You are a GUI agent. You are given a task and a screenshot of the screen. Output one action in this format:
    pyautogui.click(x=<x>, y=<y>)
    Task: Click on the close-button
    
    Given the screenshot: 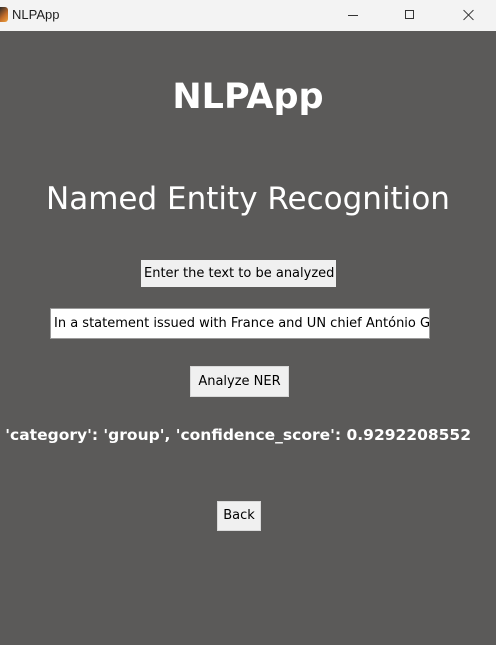 What is the action you would take?
    pyautogui.click(x=469, y=15)
    